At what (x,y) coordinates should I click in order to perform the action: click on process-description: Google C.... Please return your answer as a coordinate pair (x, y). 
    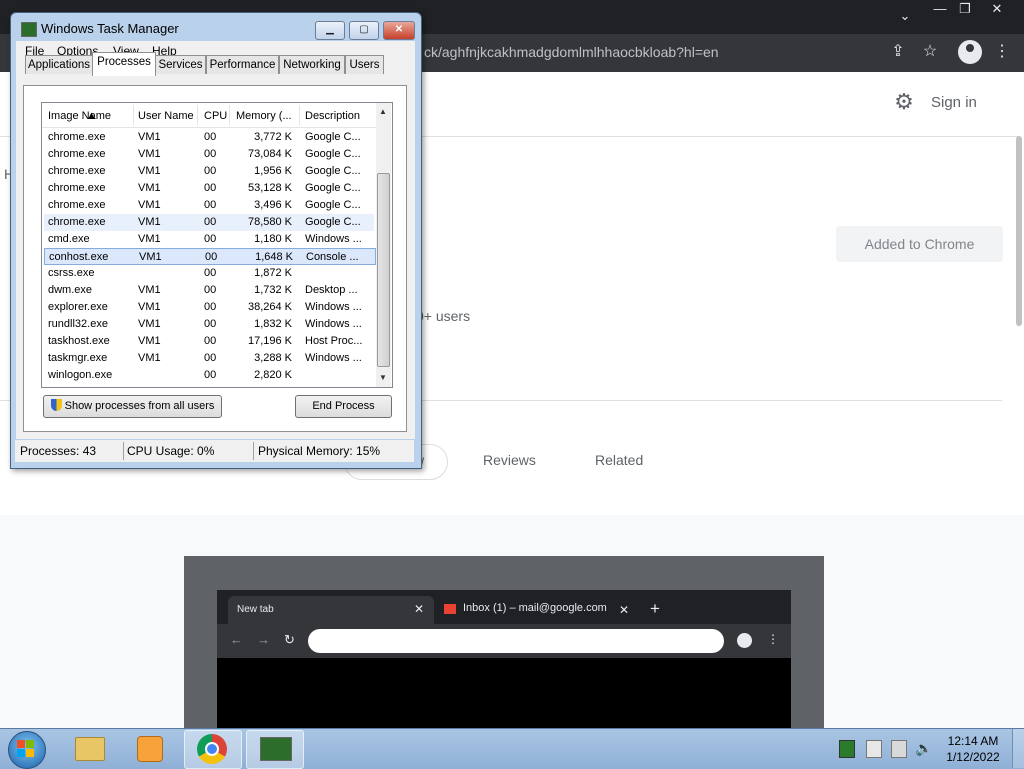
    Looking at the image, I should click on (333, 171).